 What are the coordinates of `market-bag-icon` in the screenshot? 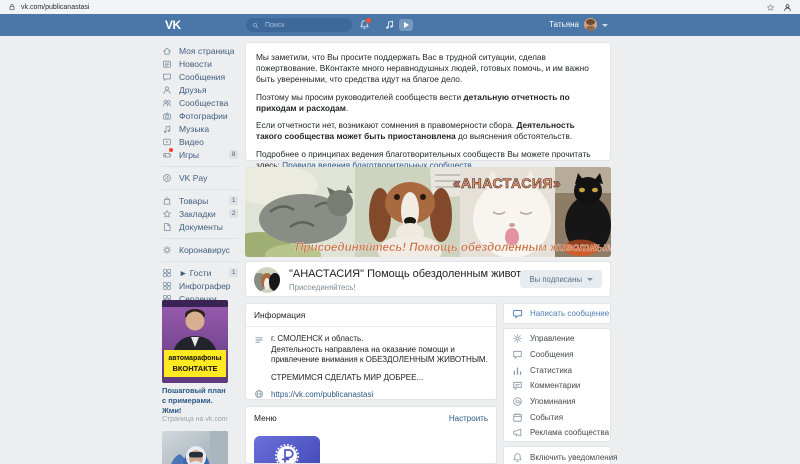 It's located at (167, 200).